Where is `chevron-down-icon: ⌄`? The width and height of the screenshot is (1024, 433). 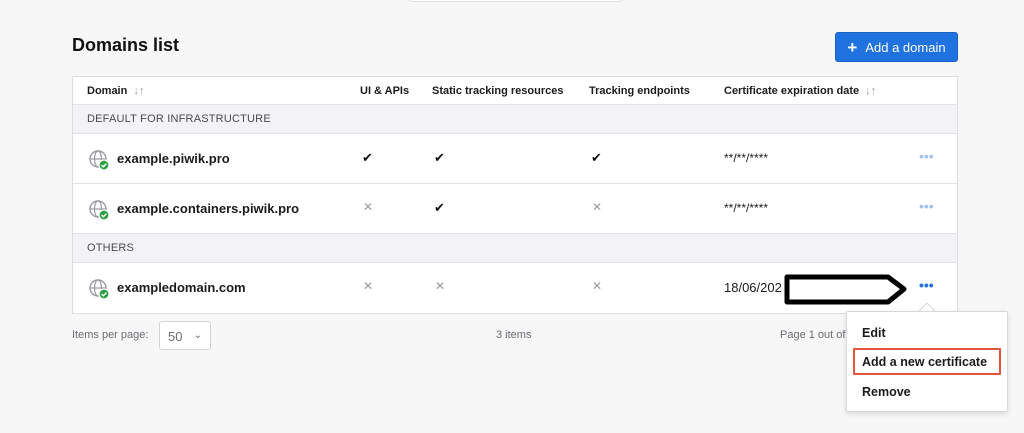 chevron-down-icon: ⌄ is located at coordinates (197, 335).